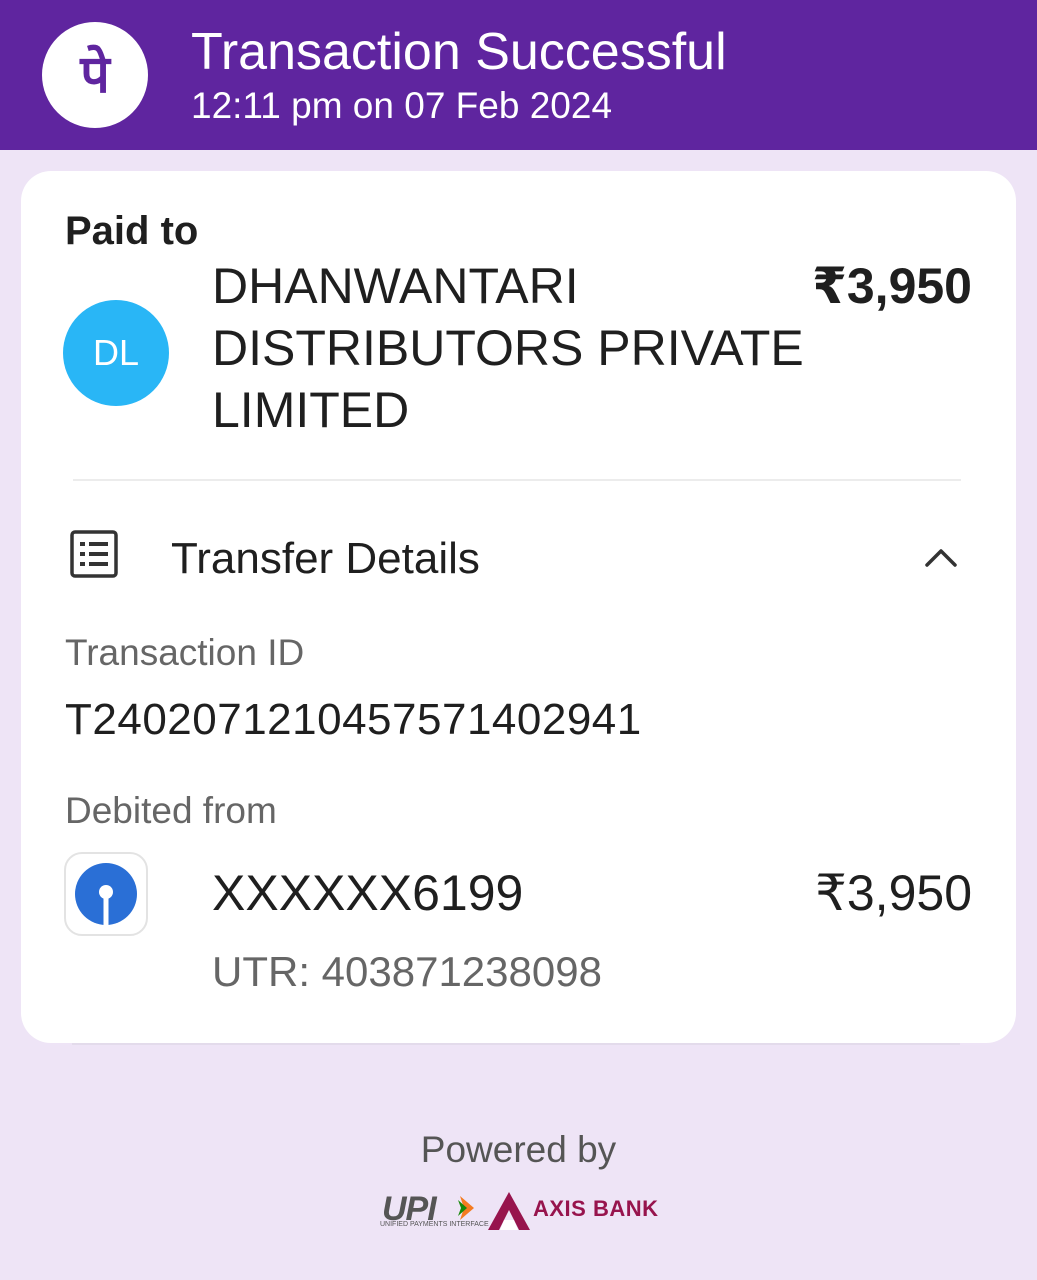  I want to click on payee-avatar: DL, so click(116, 353).